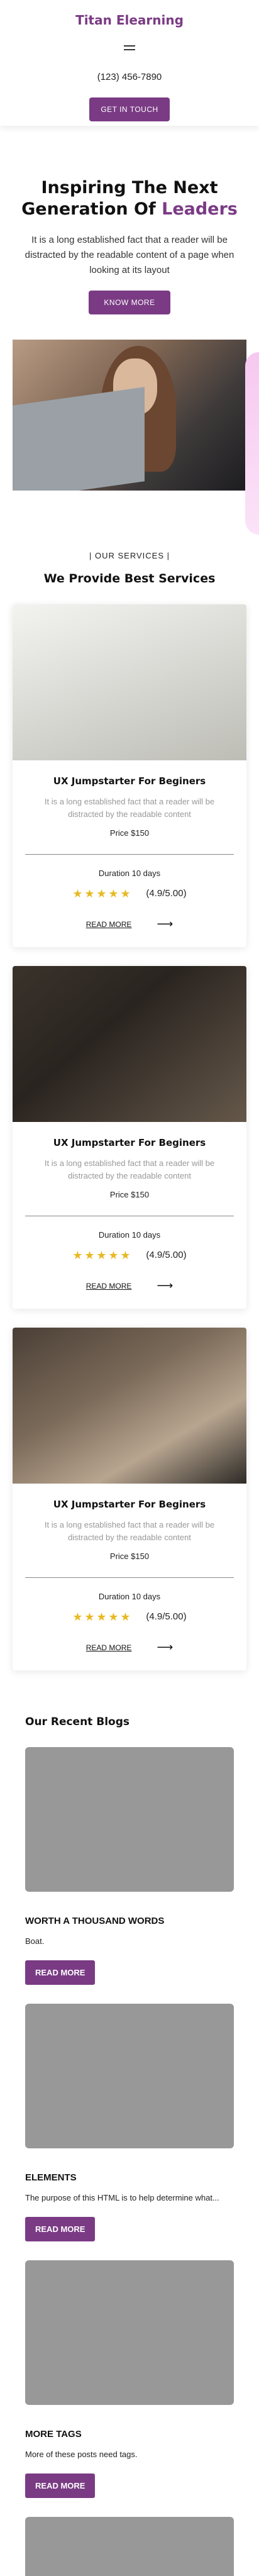 The height and width of the screenshot is (2576, 259). What do you see at coordinates (252, 443) in the screenshot?
I see `decorative-stripe` at bounding box center [252, 443].